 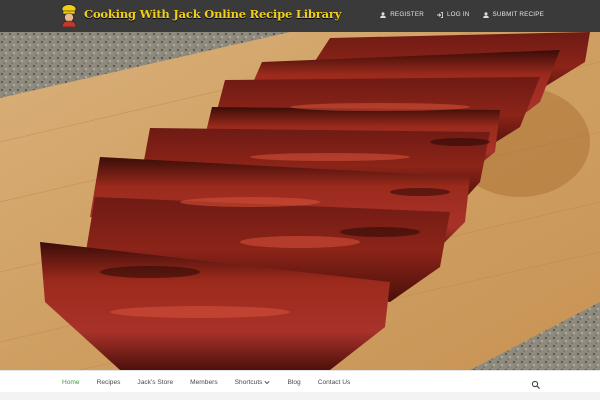 I want to click on nav-home: Home, so click(x=71, y=382).